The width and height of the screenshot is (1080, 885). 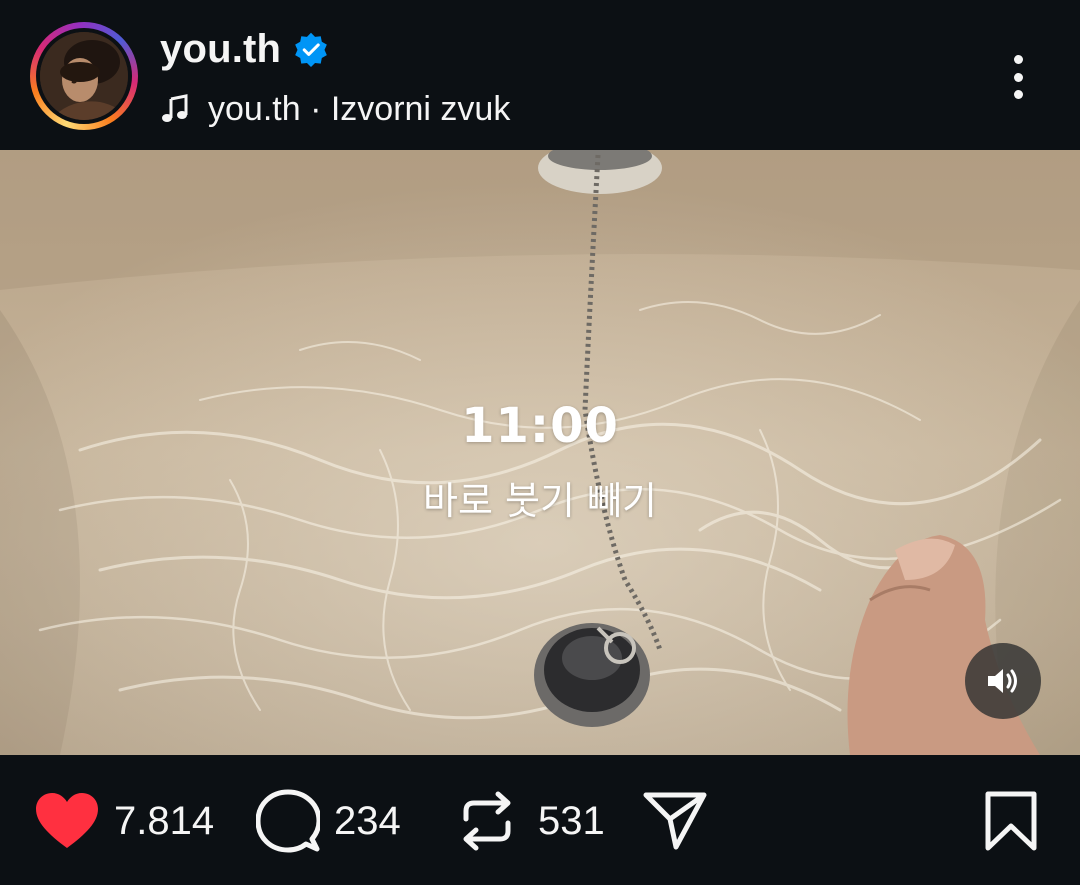 What do you see at coordinates (67, 821) in the screenshot?
I see `heart-icon` at bounding box center [67, 821].